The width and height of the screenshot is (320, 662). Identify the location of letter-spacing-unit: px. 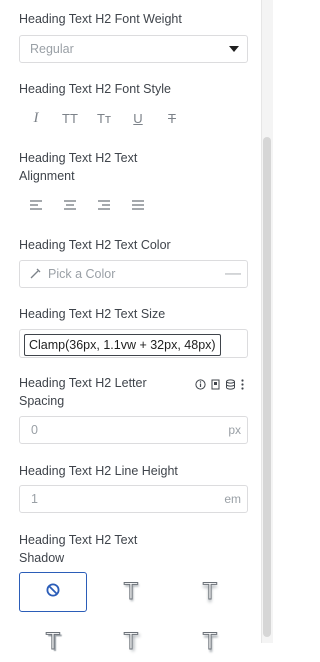
(234, 430).